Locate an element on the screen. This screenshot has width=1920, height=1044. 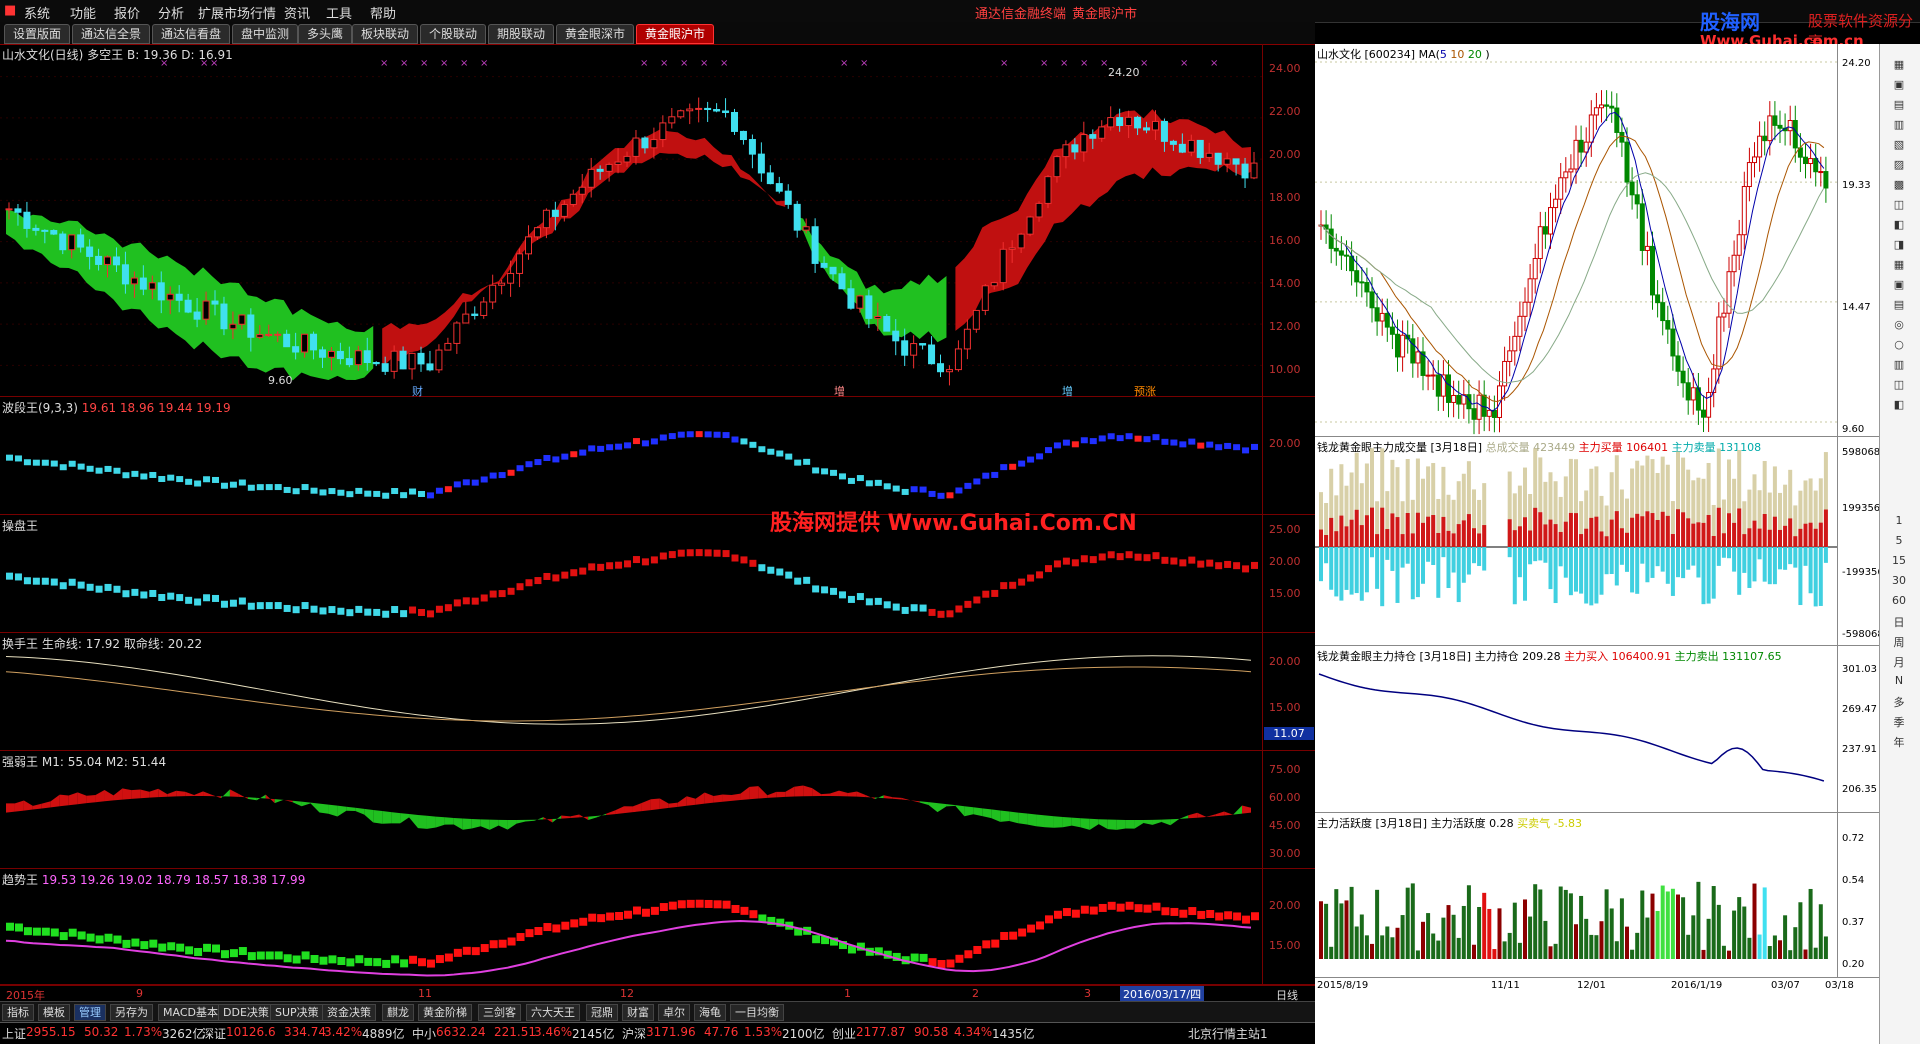
period-button: N is located at coordinates (1899, 682).